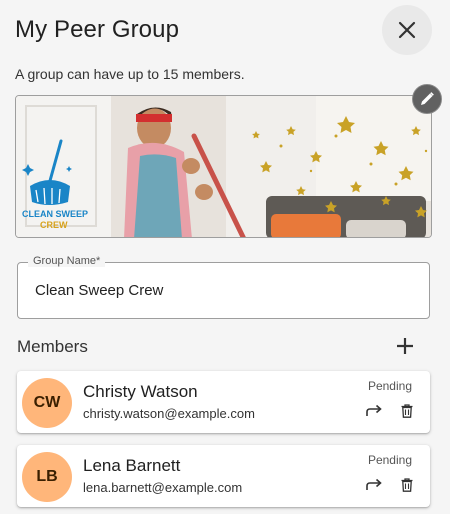  Describe the element at coordinates (97, 29) in the screenshot. I see `dialog-title: My Peer Group` at that location.